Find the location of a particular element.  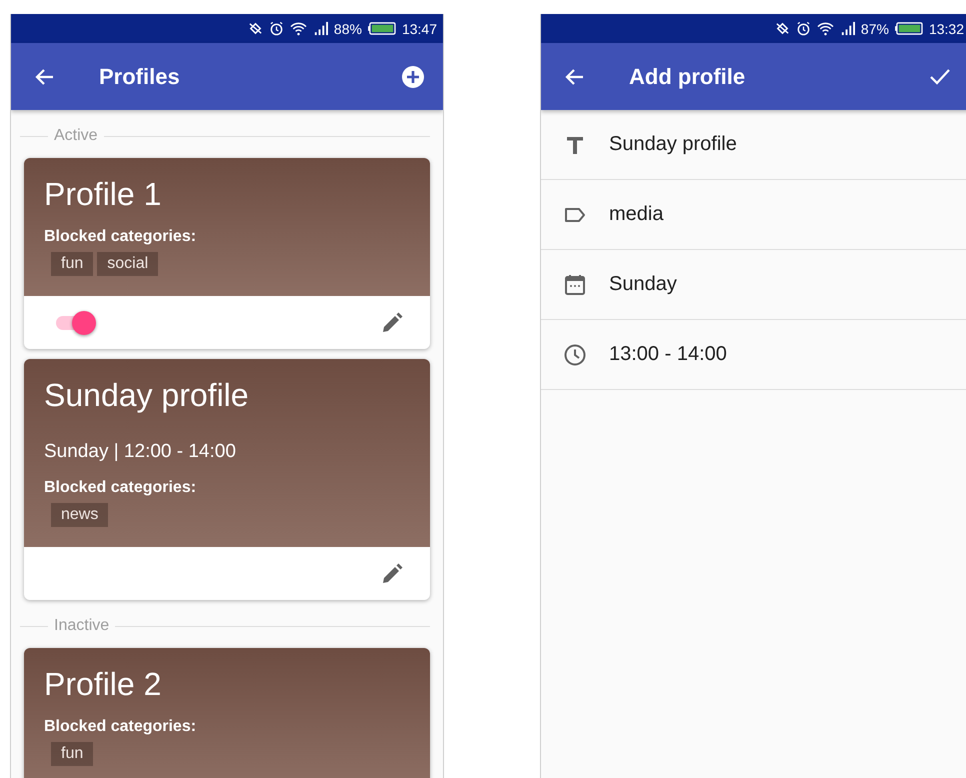

field-value: 13:00 - 14:00 is located at coordinates (668, 354).